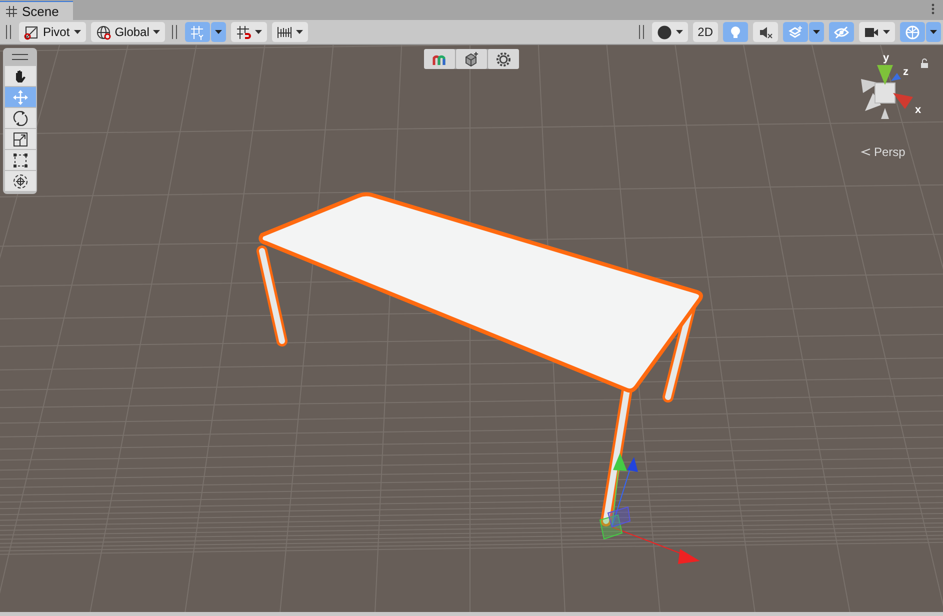 The width and height of the screenshot is (943, 616). What do you see at coordinates (20, 97) in the screenshot?
I see `move-arrows-icon` at bounding box center [20, 97].